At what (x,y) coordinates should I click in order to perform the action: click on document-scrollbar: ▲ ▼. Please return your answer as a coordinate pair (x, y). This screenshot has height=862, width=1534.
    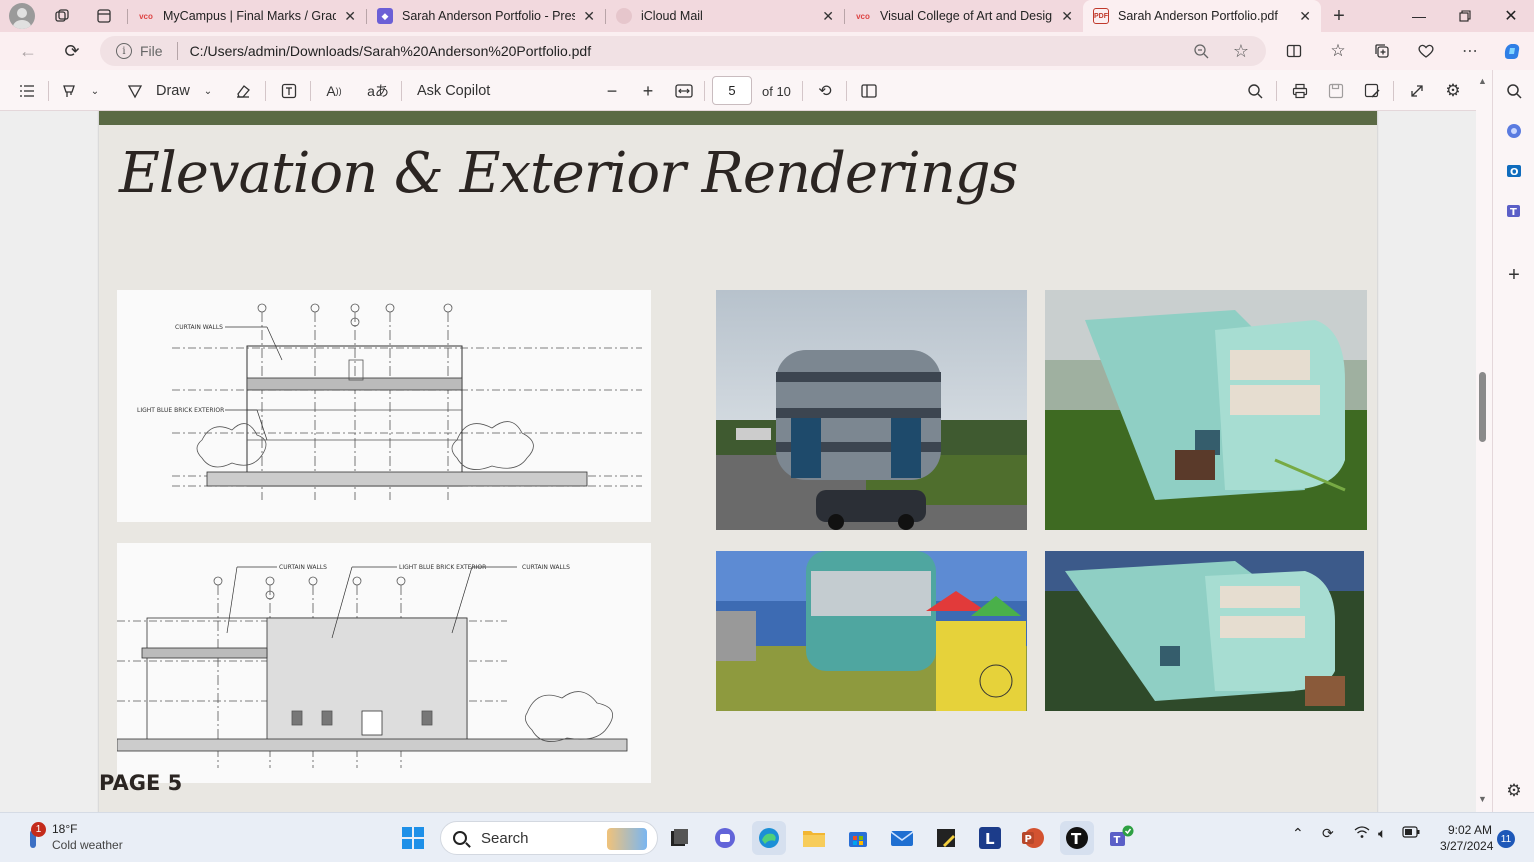
    Looking at the image, I should click on (1484, 441).